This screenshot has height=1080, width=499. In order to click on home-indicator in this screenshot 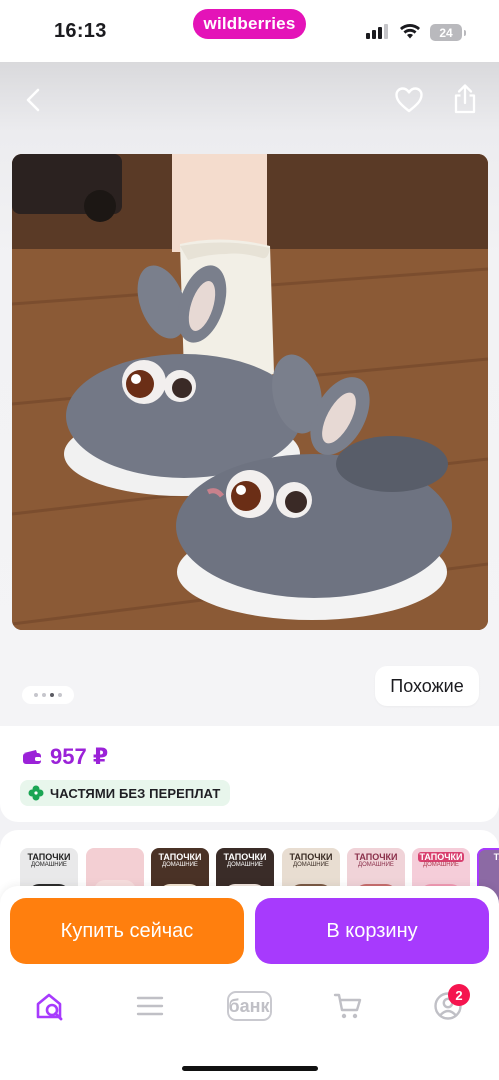, I will do `click(250, 1068)`.